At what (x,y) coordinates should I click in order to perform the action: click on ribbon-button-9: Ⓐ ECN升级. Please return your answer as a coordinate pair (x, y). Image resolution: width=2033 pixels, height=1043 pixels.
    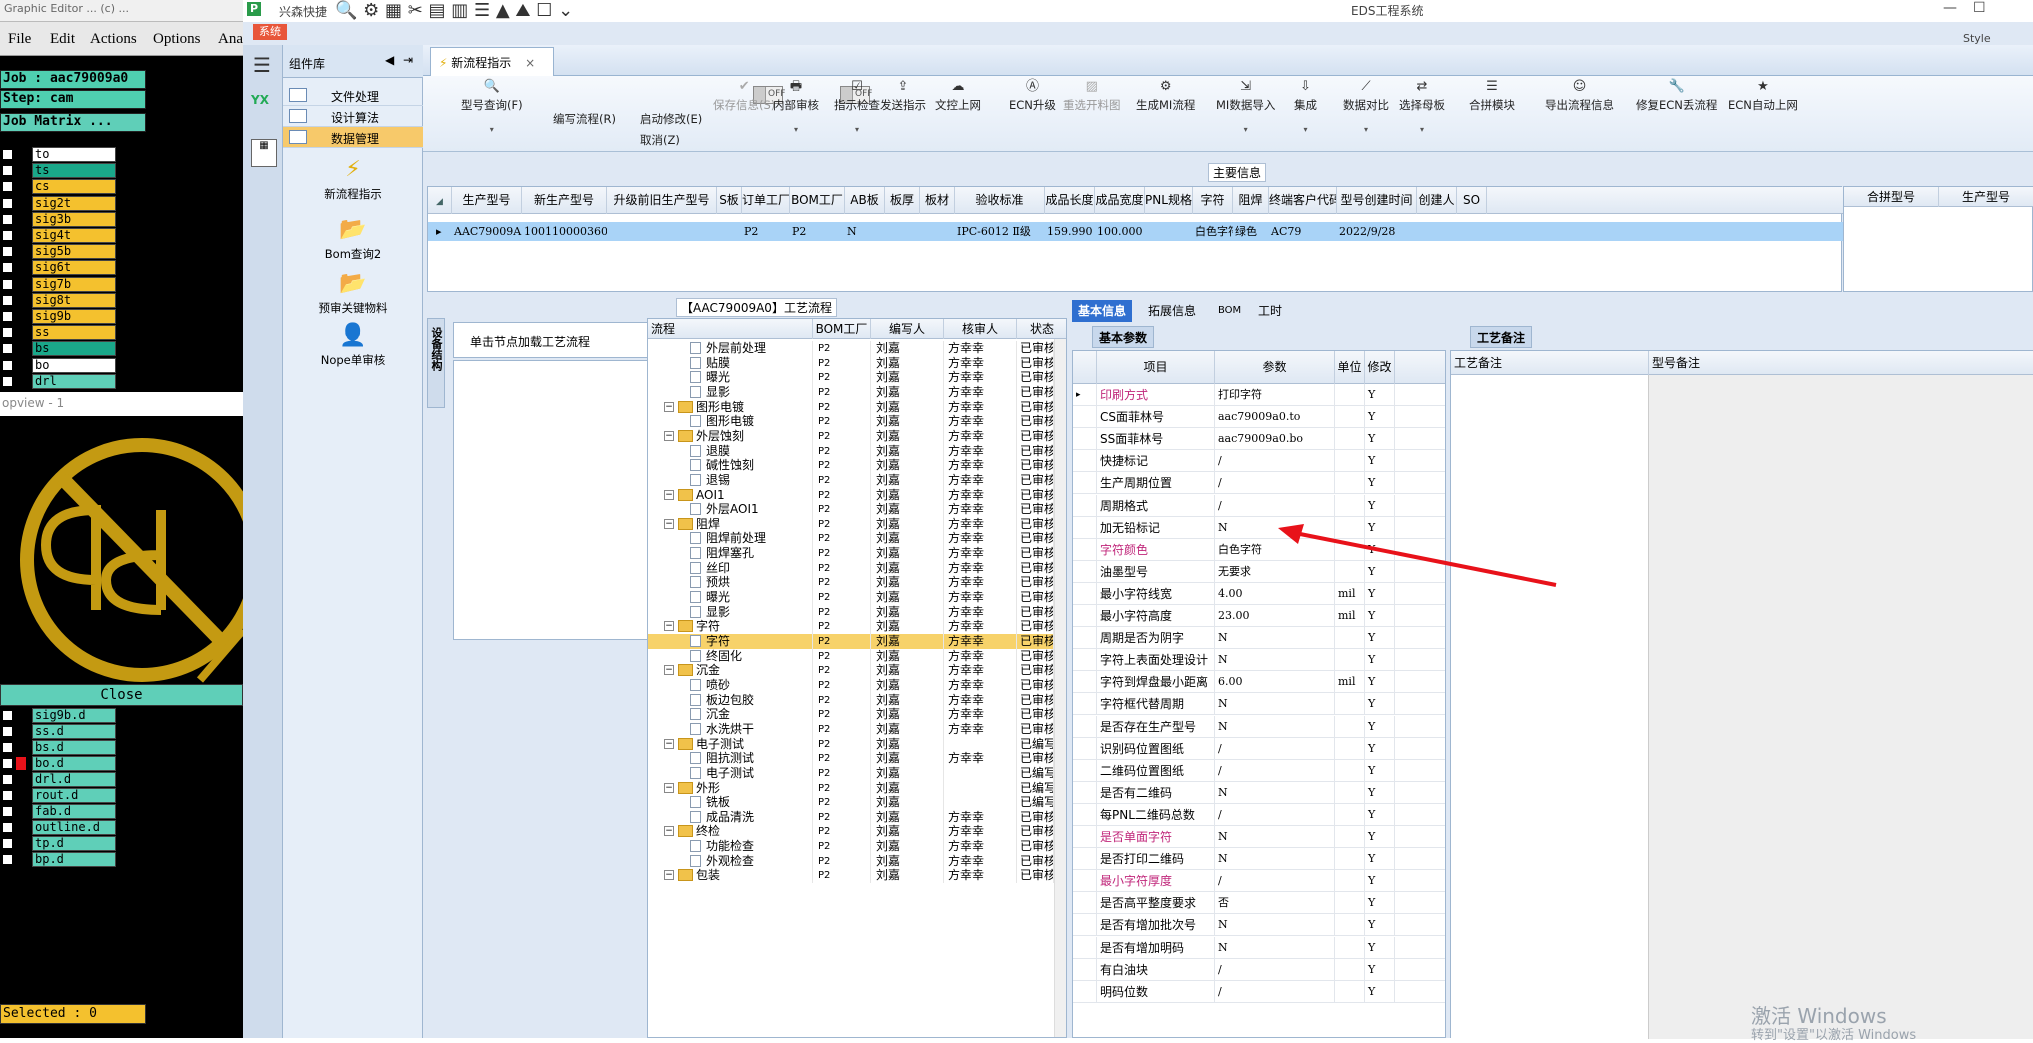
    Looking at the image, I should click on (1032, 96).